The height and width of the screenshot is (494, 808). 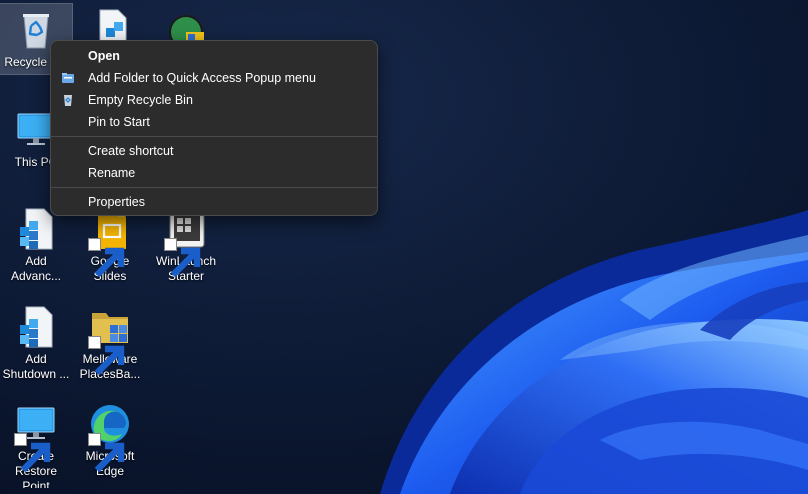 I want to click on menu-item-label: Add Folder to Quick Access Popup menu, so click(x=202, y=78).